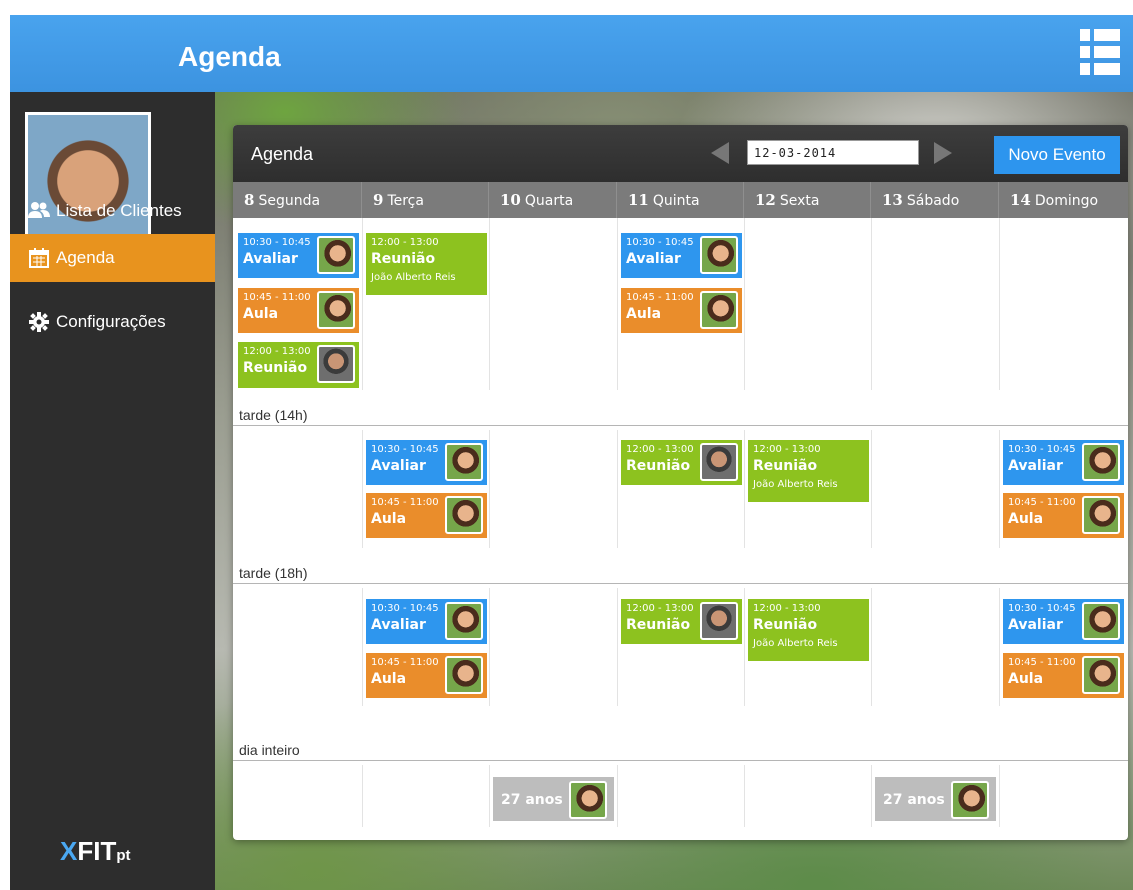 The width and height of the screenshot is (1133, 890). What do you see at coordinates (571, 53) in the screenshot?
I see `top-header: Agenda` at bounding box center [571, 53].